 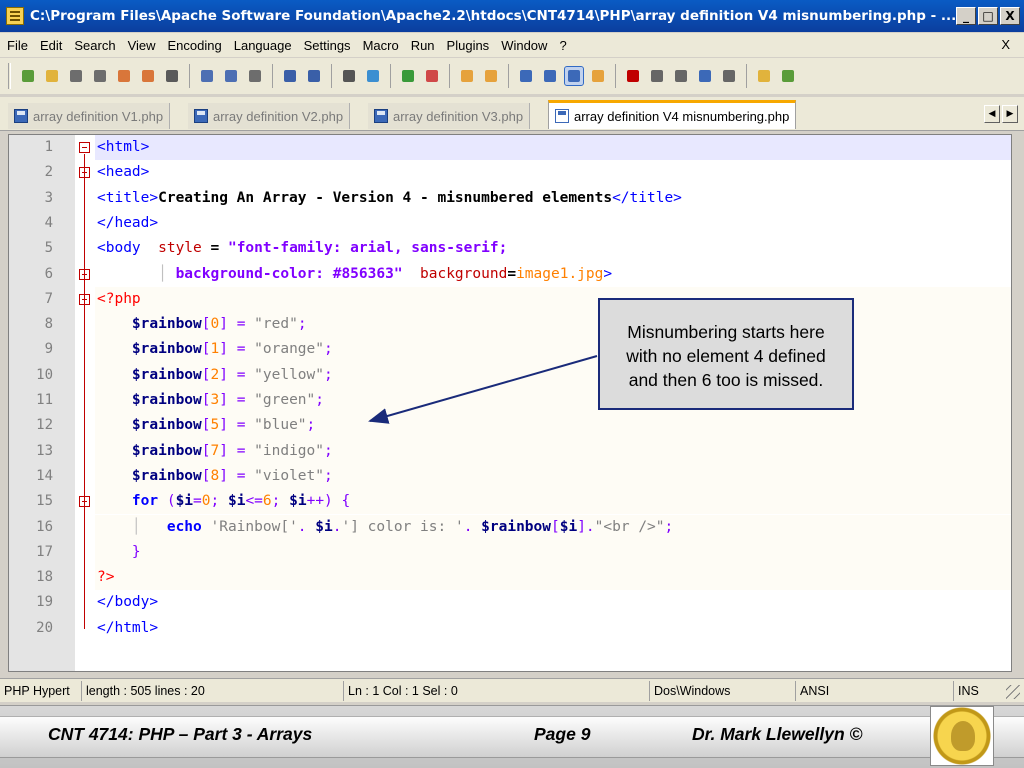 I want to click on code-line: 11 $rainbow[3] = "green";, so click(x=510, y=401).